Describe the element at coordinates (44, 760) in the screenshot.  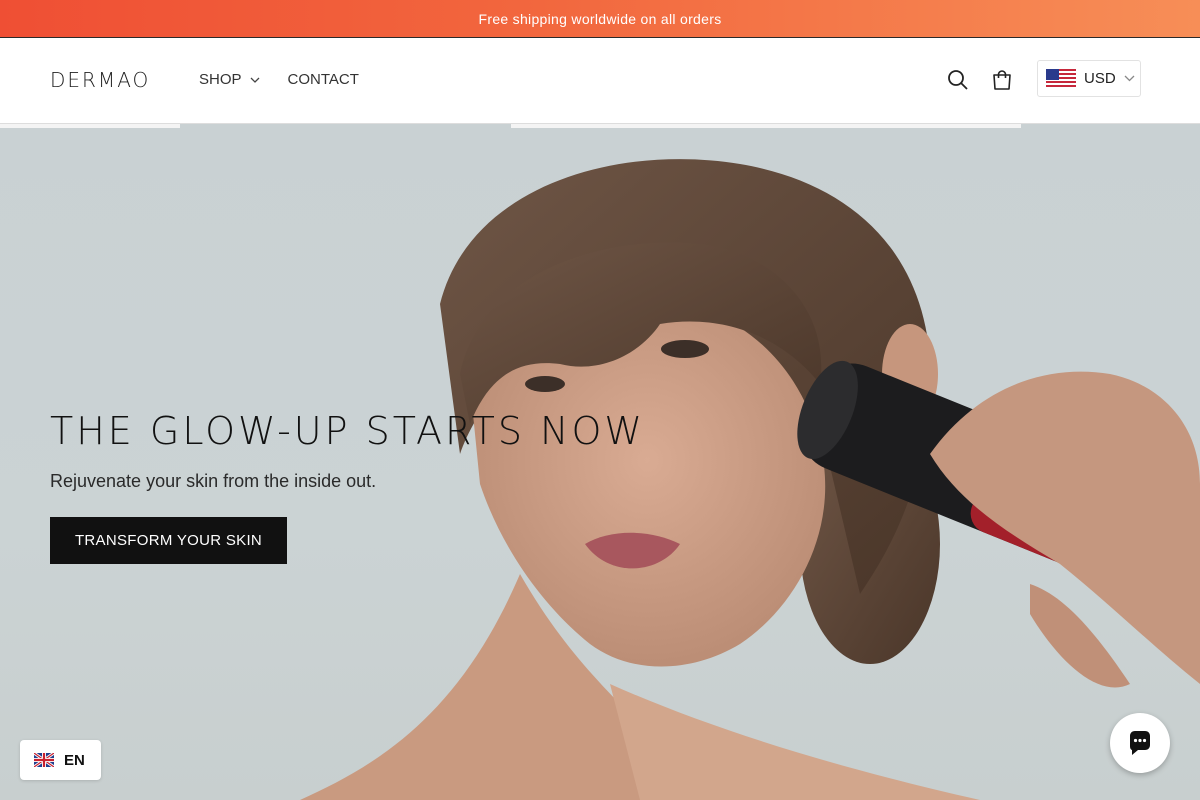
I see `uk-flag-icon` at that location.